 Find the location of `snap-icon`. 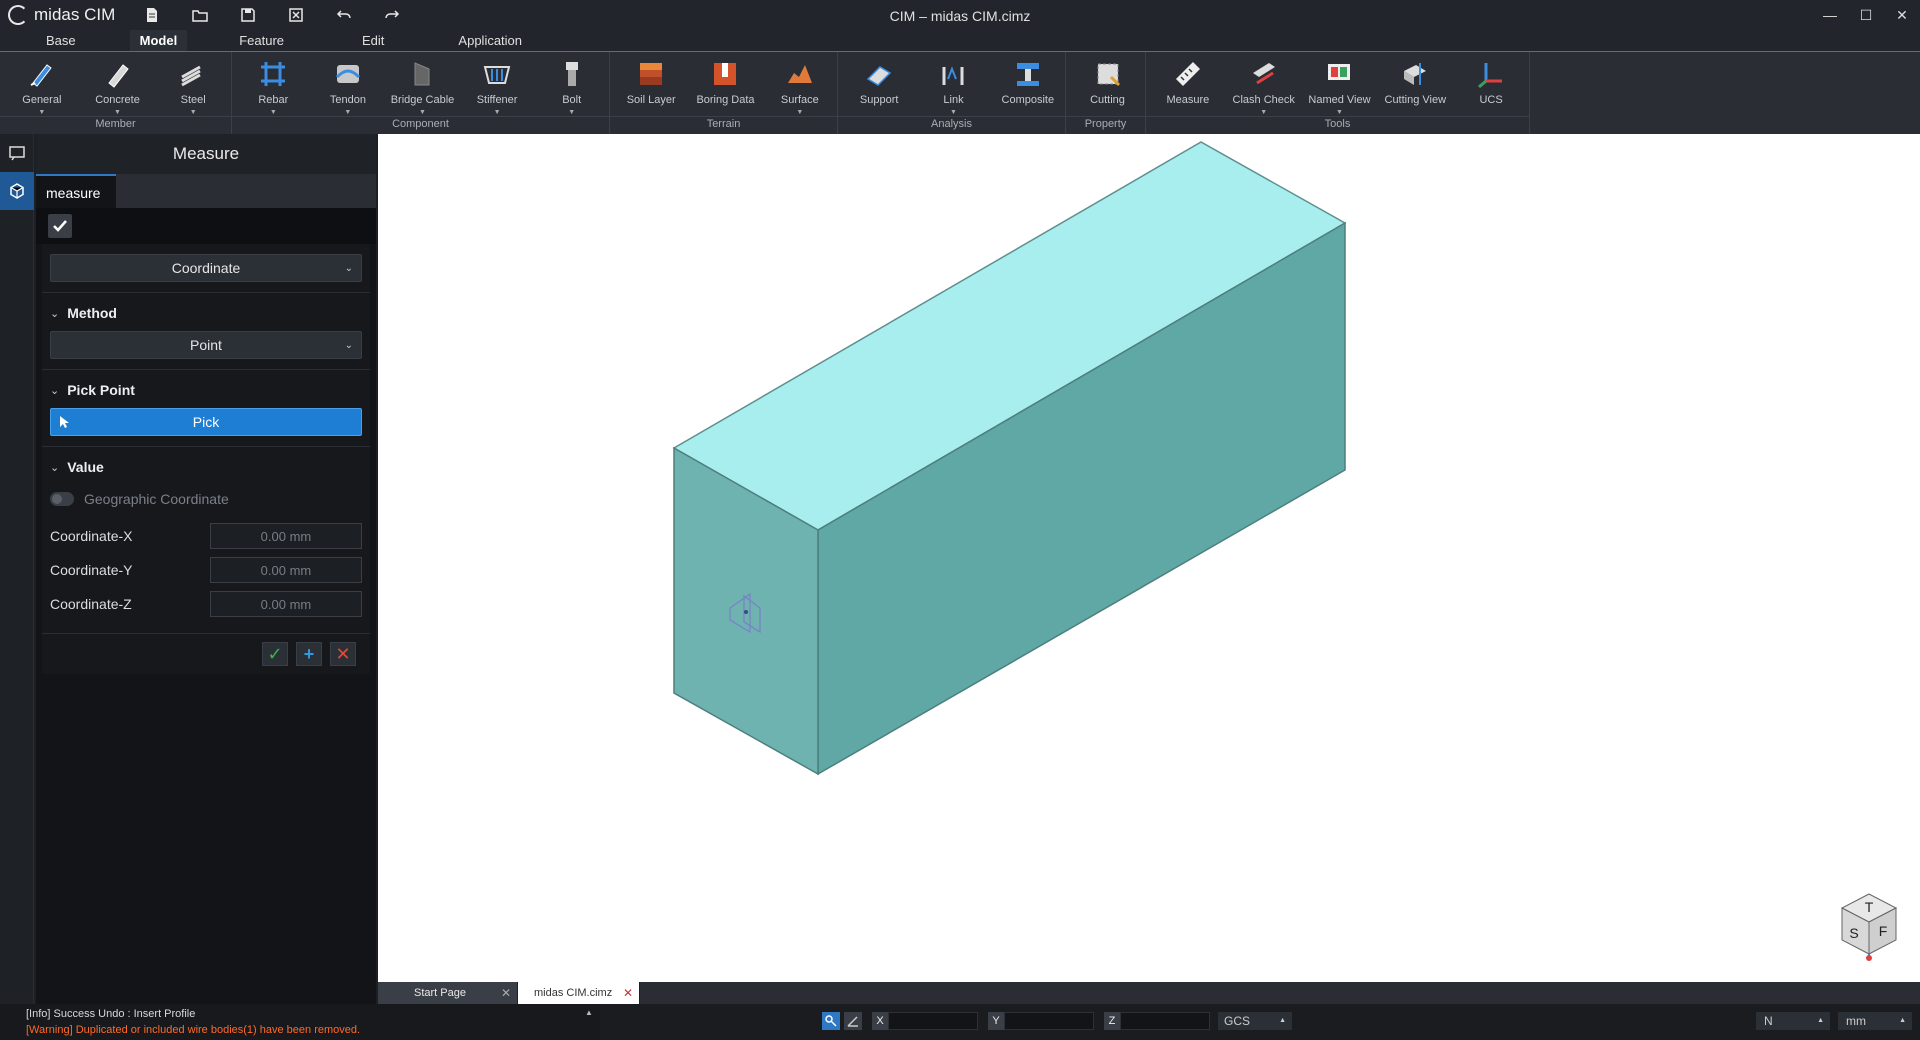

snap-icon is located at coordinates (831, 1021).